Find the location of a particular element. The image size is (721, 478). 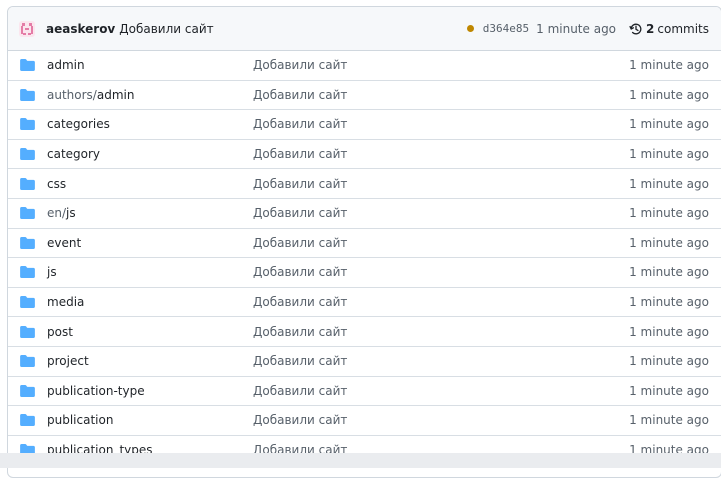

file-row: project Добавили сайт 1 minute ago is located at coordinates (364, 362).